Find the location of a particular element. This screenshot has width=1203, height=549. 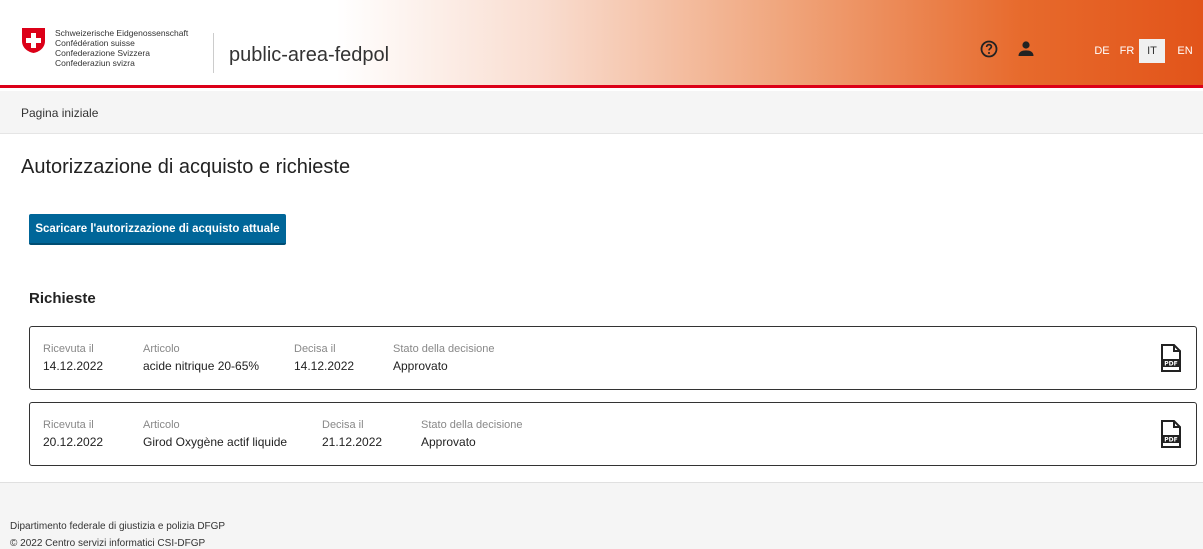

app-title: public-area-fedpol is located at coordinates (309, 55).